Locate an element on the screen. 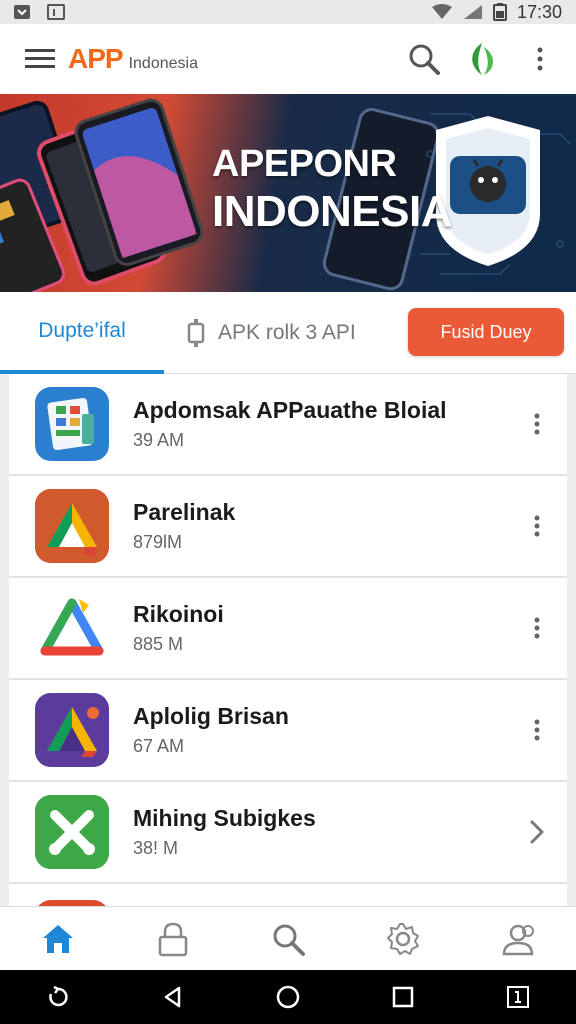  list-item: Rikoinoi 885 M is located at coordinates (288, 629).